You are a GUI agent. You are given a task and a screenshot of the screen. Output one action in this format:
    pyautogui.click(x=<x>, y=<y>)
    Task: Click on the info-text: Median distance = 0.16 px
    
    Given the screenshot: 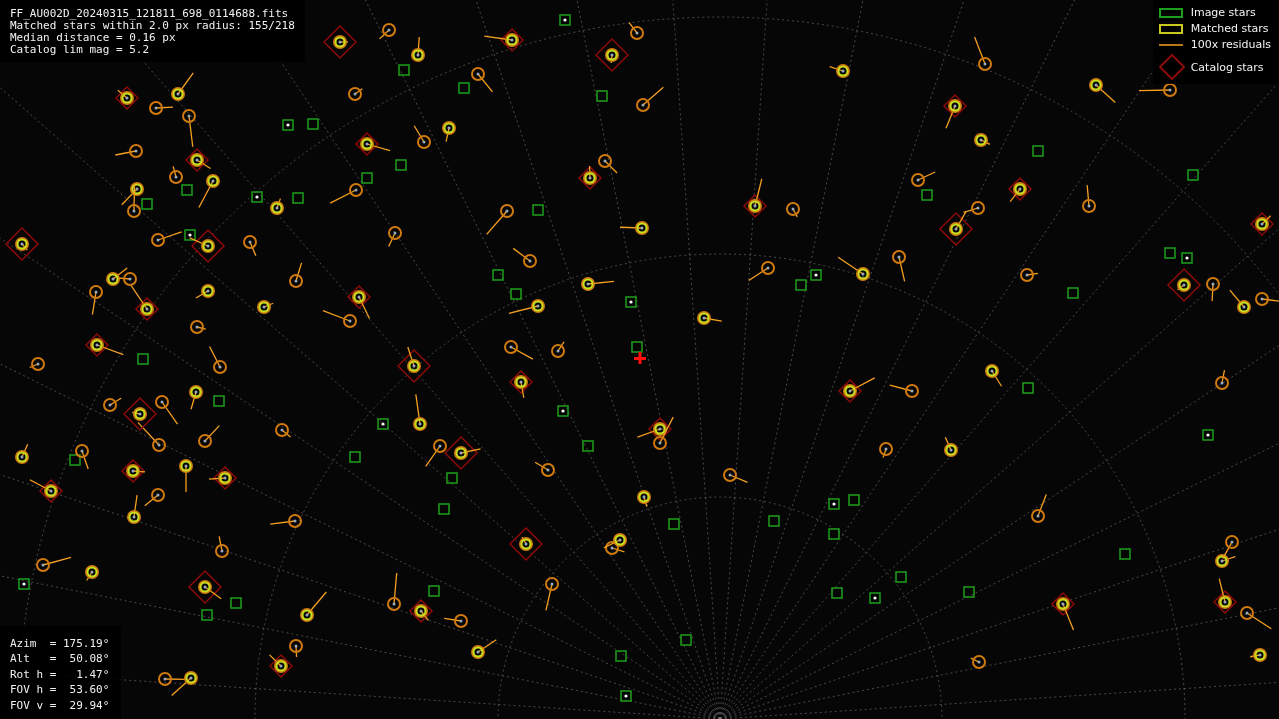 What is the action you would take?
    pyautogui.click(x=93, y=38)
    